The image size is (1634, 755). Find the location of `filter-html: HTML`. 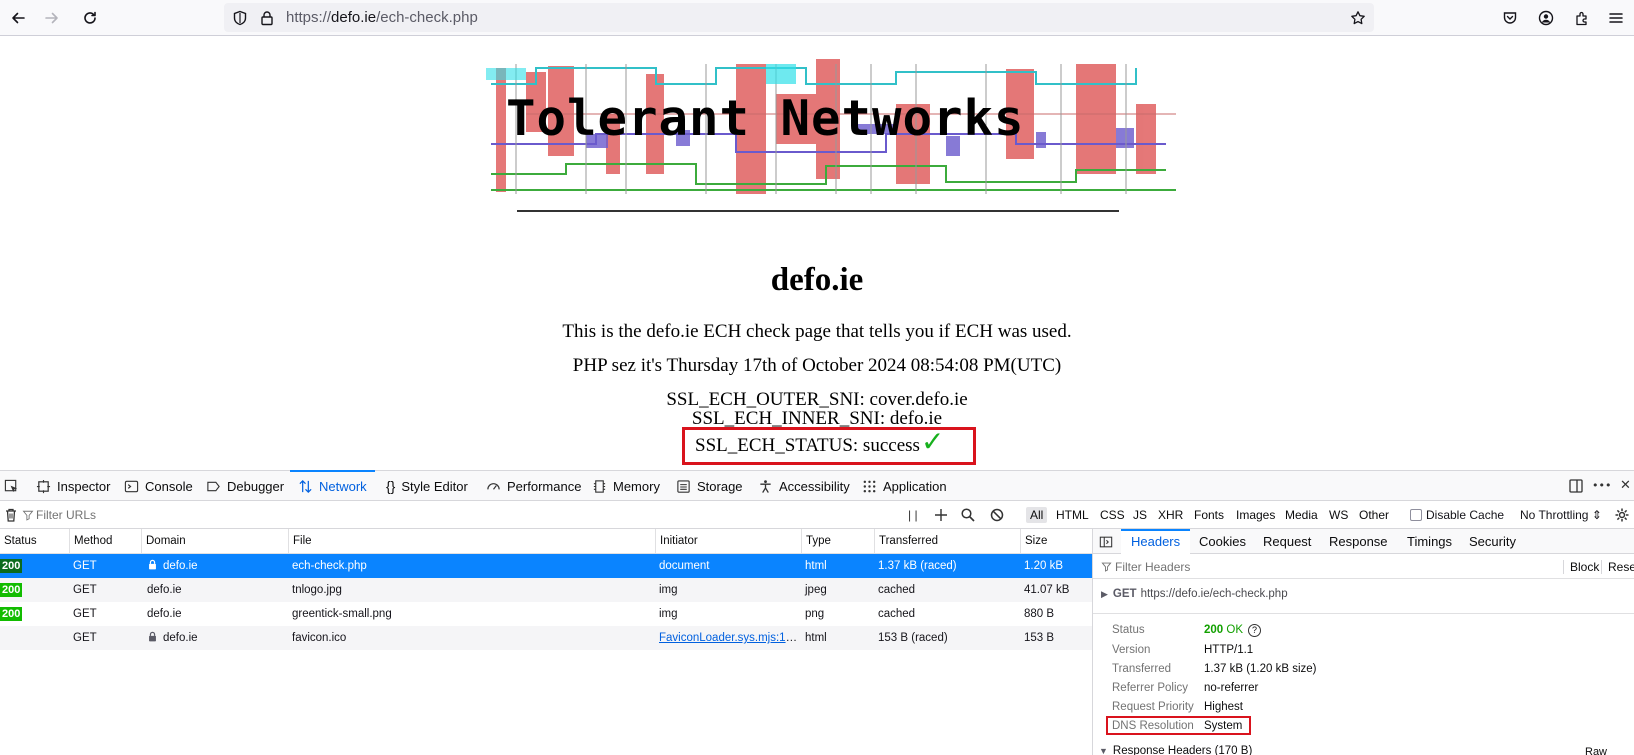

filter-html: HTML is located at coordinates (1072, 515).